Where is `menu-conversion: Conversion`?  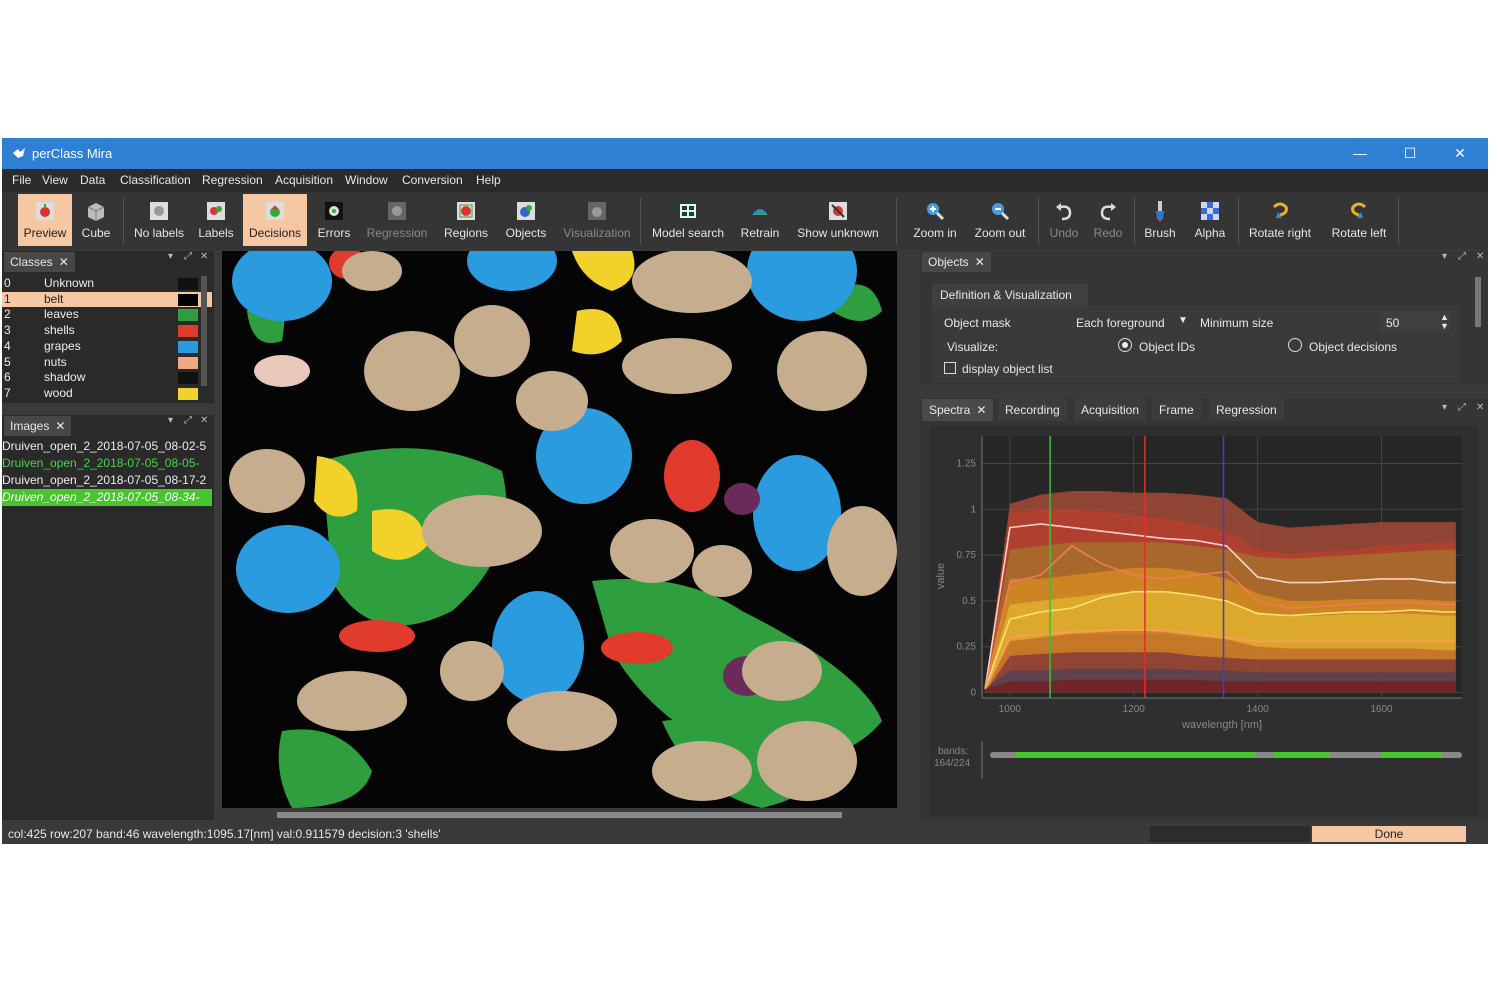
menu-conversion: Conversion is located at coordinates (432, 180).